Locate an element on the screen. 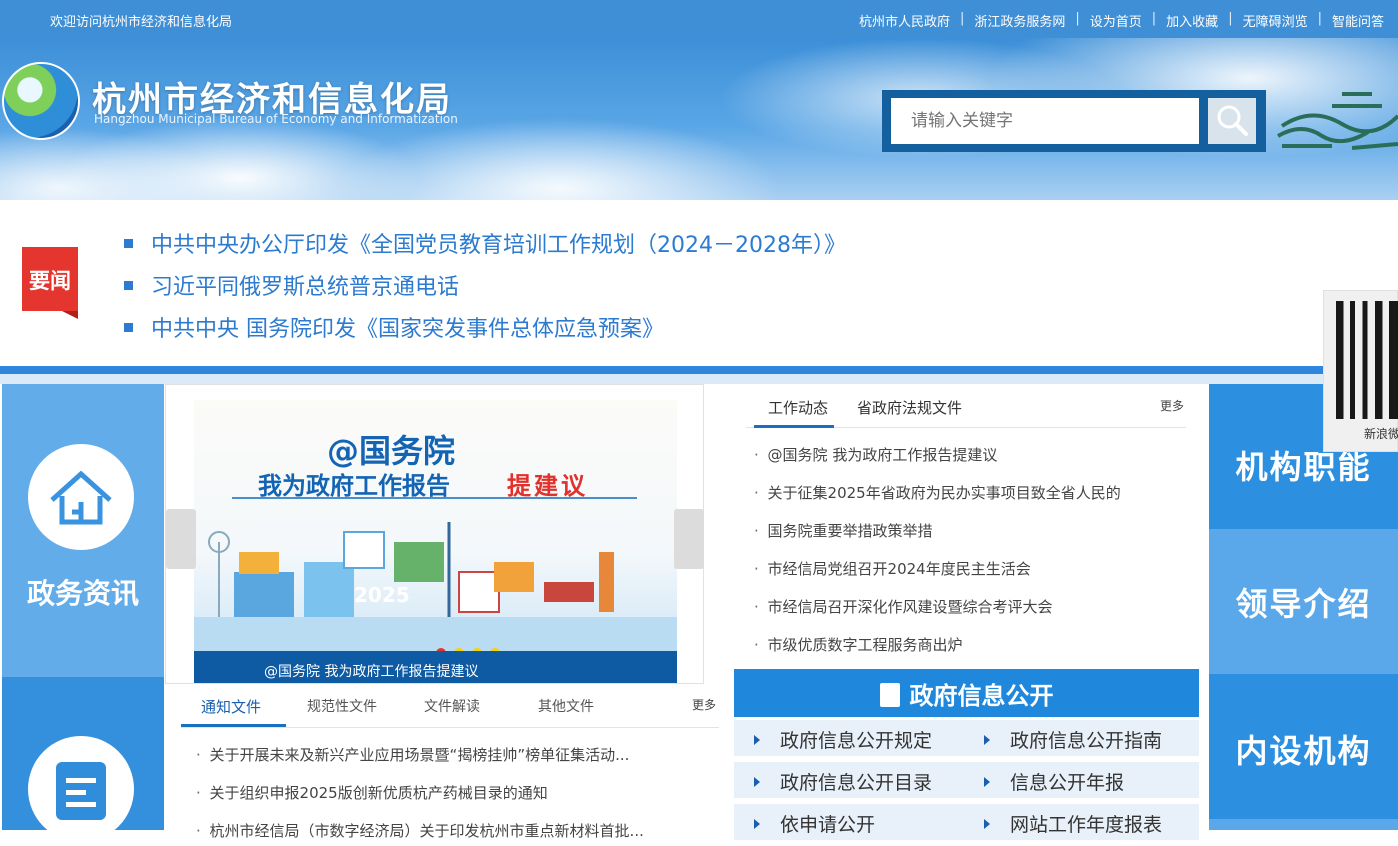 This screenshot has width=1398, height=846. gov-info-row: 政府信息公开规定 政府信息公开指南 is located at coordinates (966, 738).